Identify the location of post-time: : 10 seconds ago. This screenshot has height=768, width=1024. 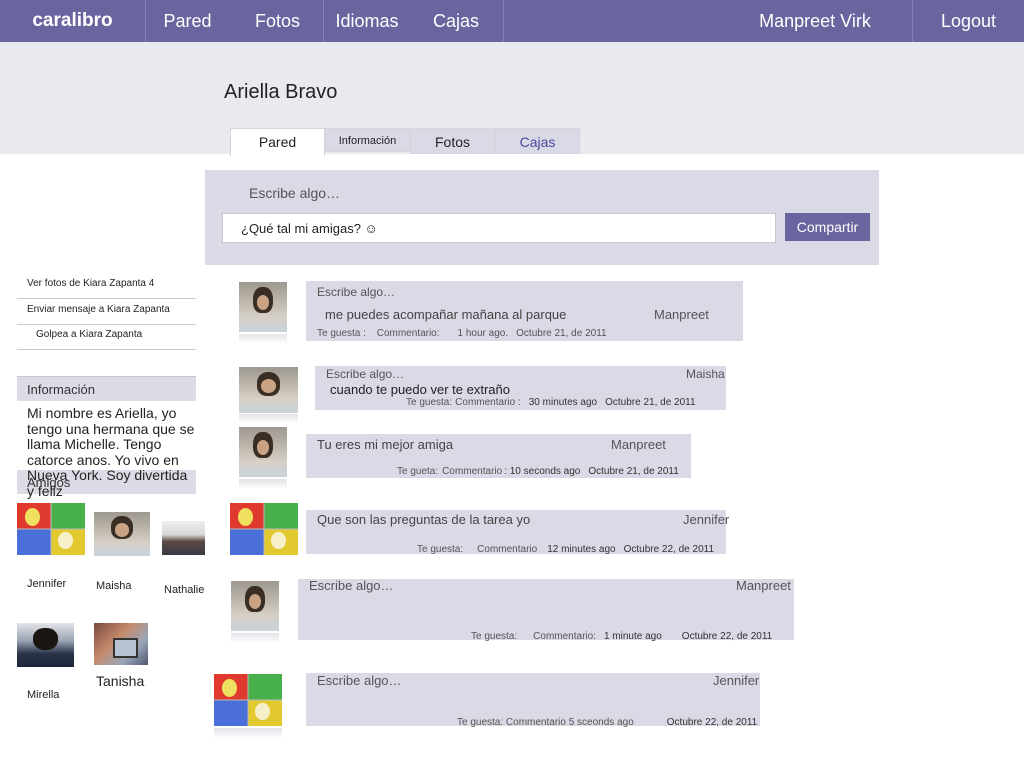
(542, 471).